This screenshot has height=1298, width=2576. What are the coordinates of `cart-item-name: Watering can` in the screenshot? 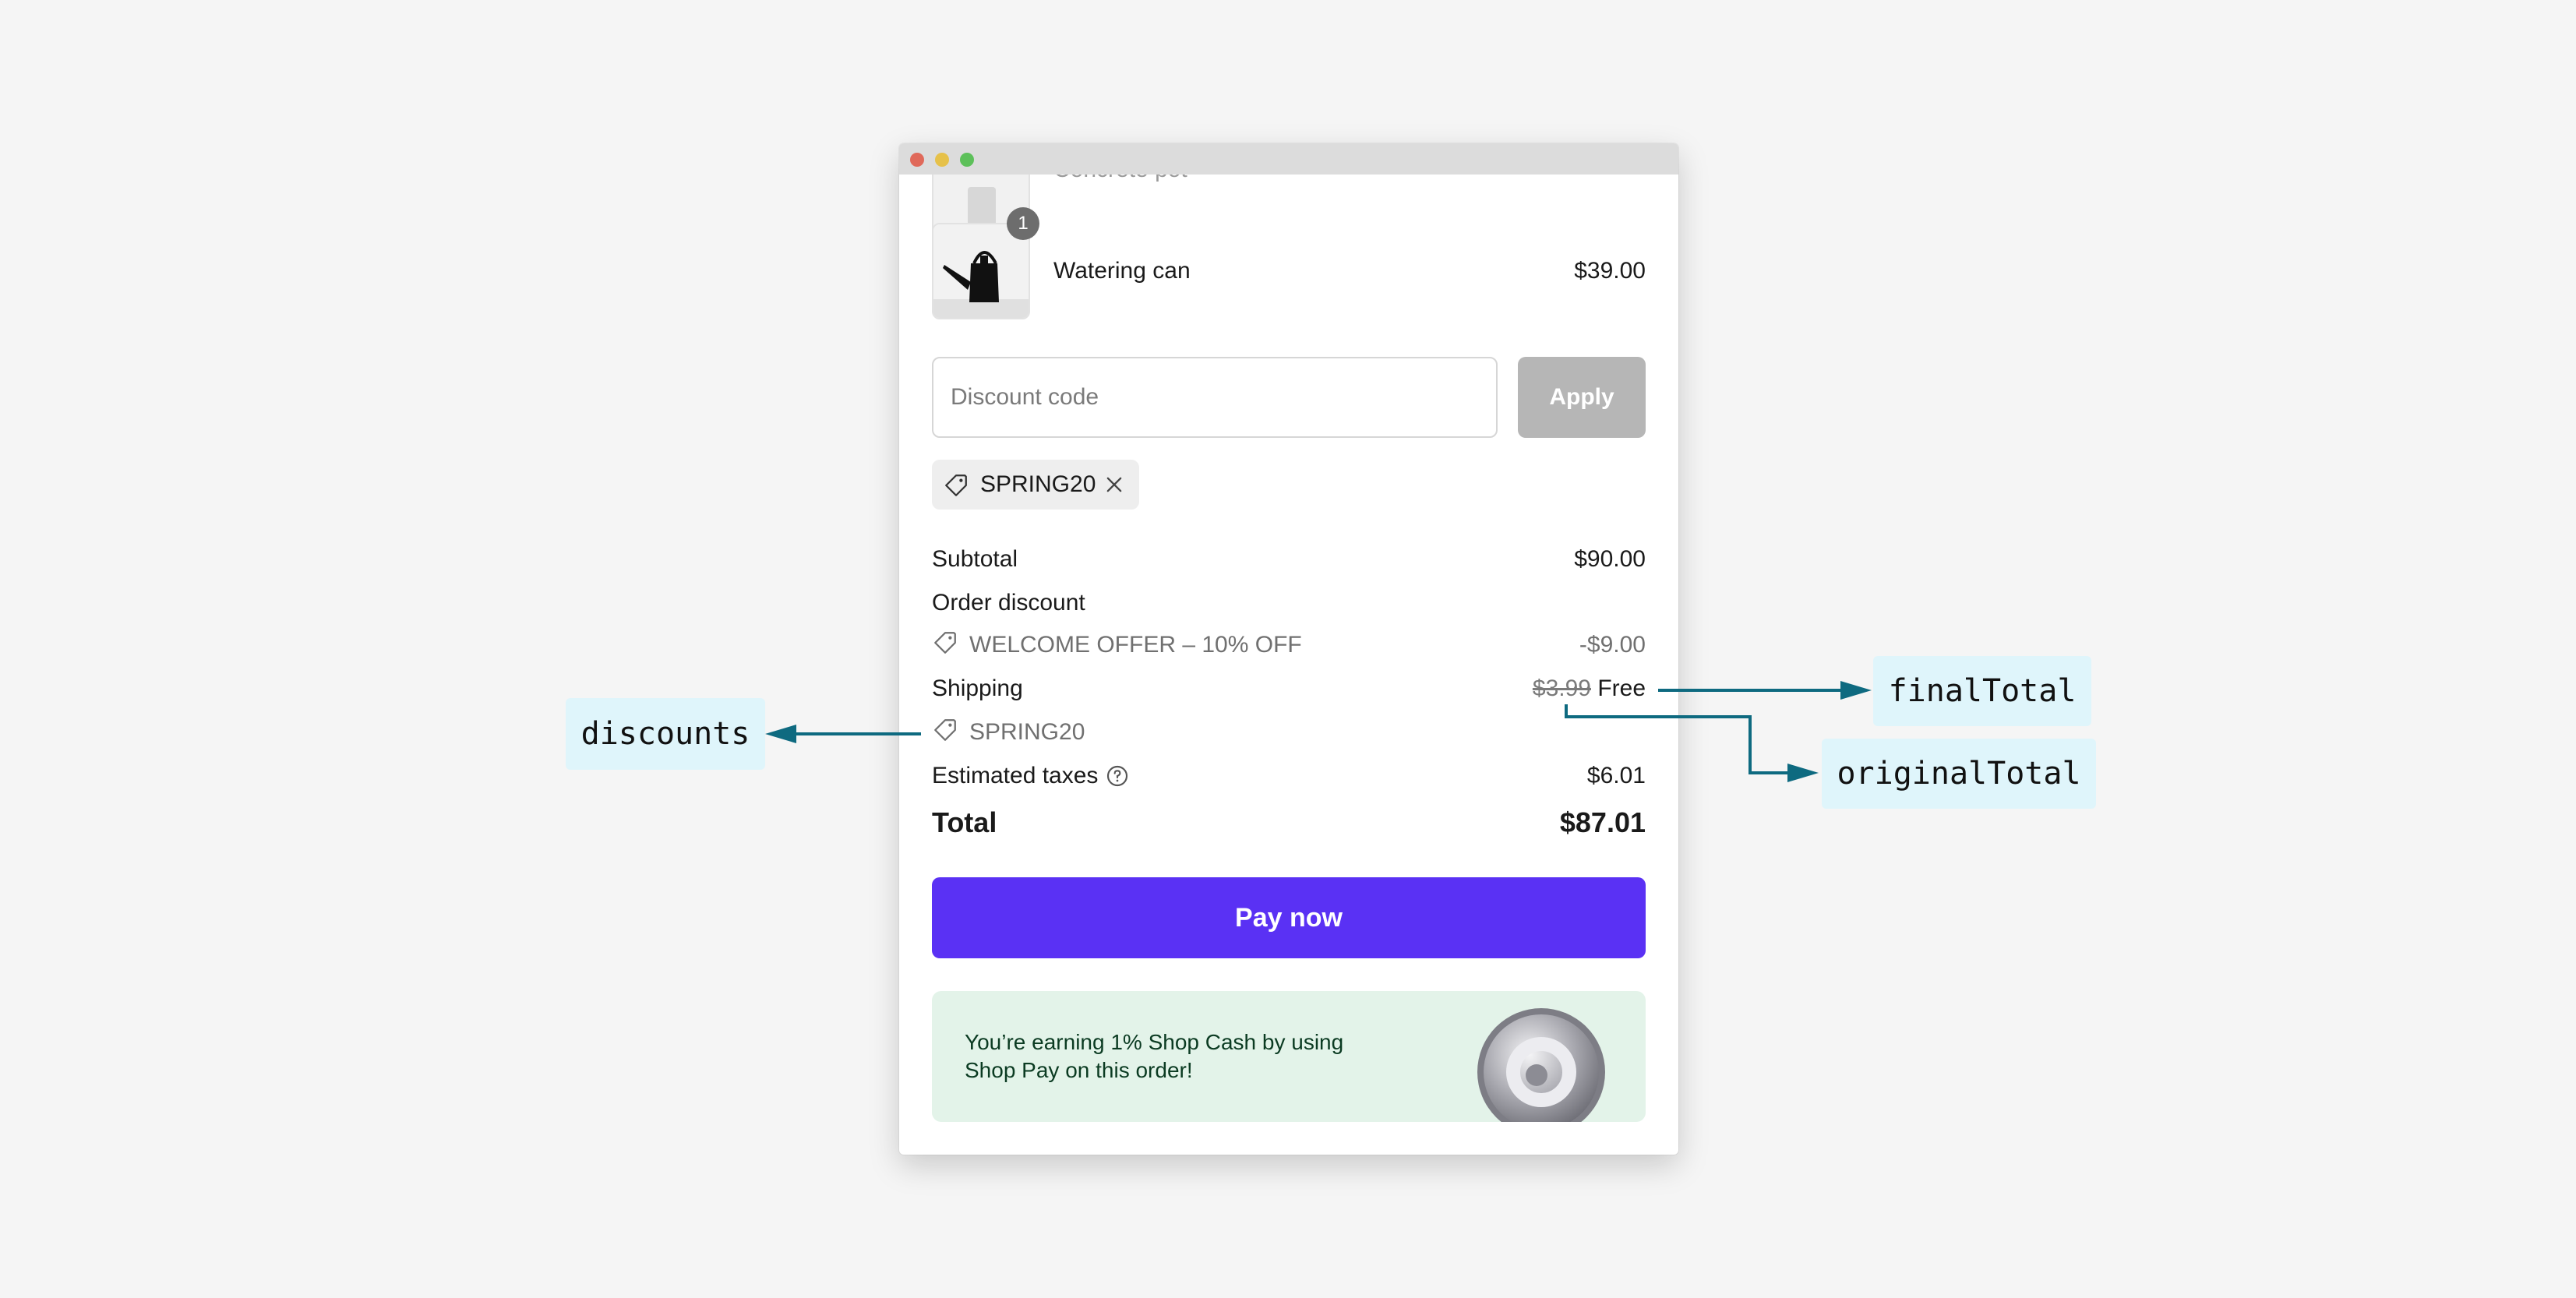 It's located at (1122, 271).